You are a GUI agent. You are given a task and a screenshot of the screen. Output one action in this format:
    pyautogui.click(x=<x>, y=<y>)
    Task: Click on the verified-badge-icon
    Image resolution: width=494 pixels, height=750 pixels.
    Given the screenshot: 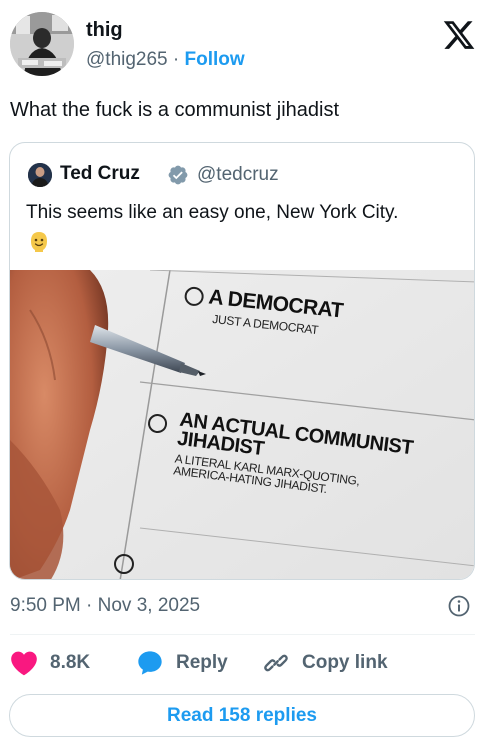 What is the action you would take?
    pyautogui.click(x=178, y=175)
    